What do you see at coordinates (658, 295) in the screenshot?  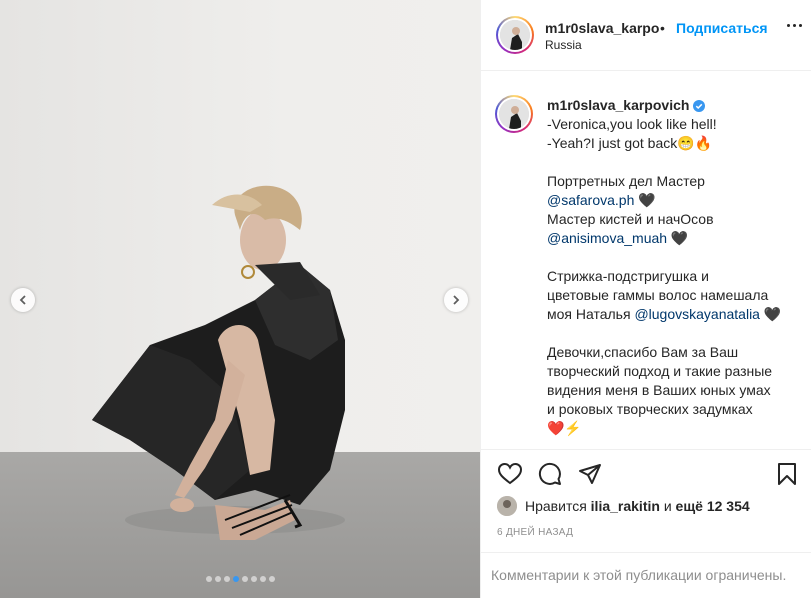 I see `caption-line: цветовые гаммы волос намешала` at bounding box center [658, 295].